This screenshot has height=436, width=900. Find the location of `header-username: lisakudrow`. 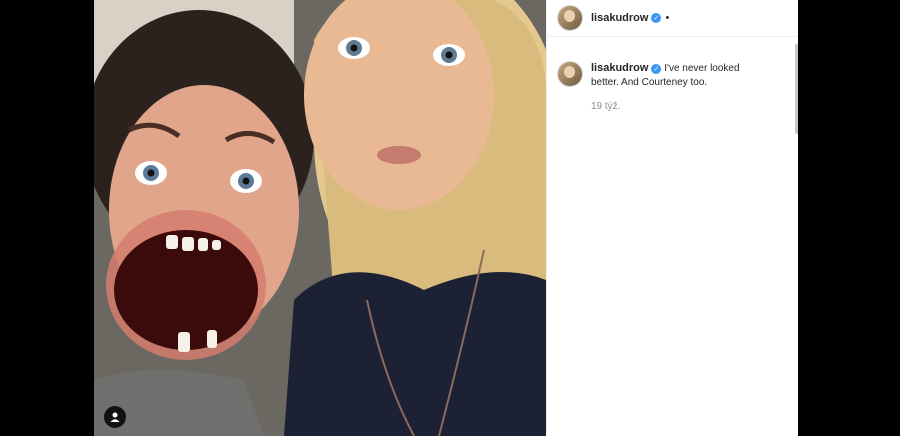

header-username: lisakudrow is located at coordinates (619, 18).